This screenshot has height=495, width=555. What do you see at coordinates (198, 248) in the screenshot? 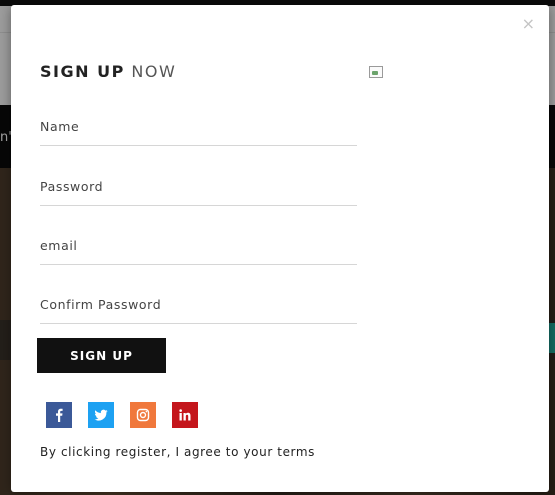
I see `email-input` at bounding box center [198, 248].